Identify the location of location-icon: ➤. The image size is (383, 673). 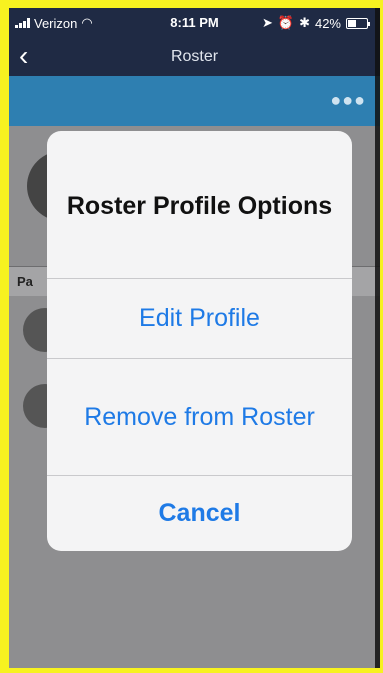
(267, 22).